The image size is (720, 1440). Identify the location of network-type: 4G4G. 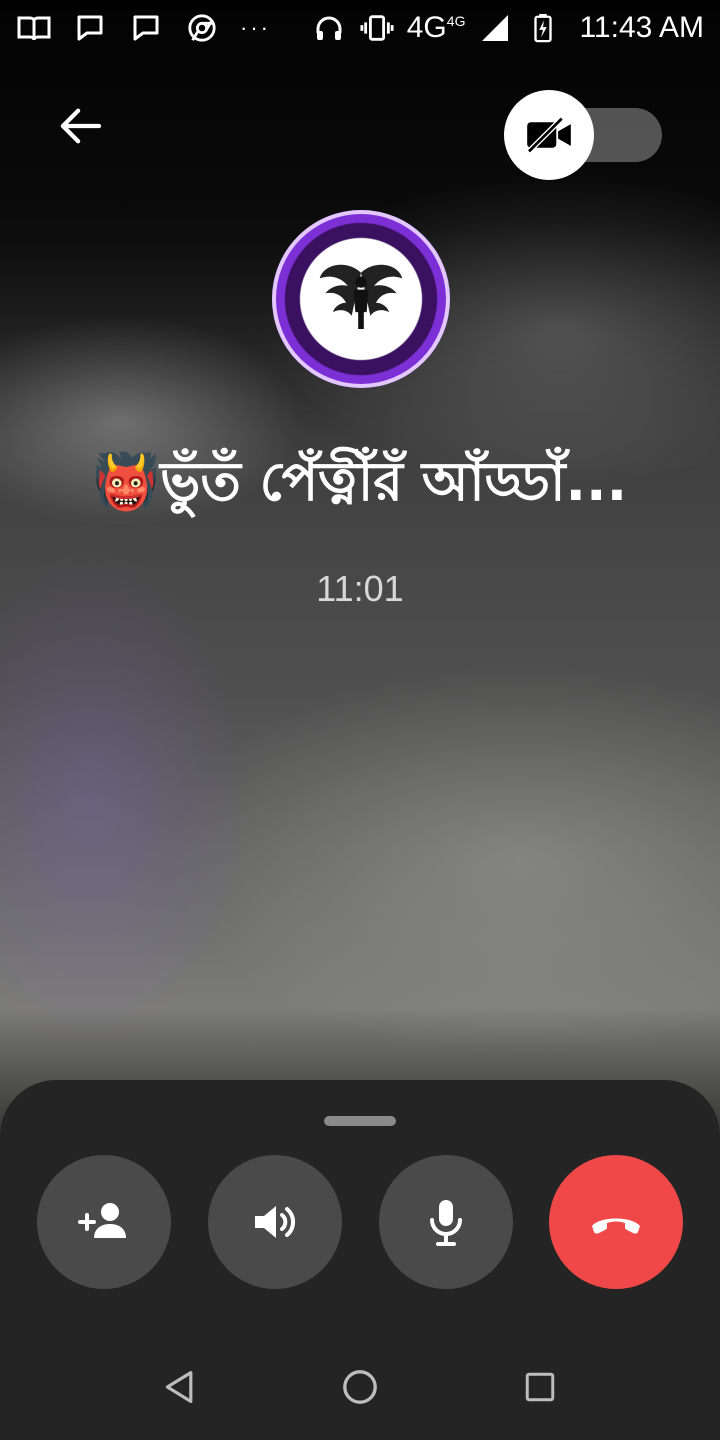
(436, 27).